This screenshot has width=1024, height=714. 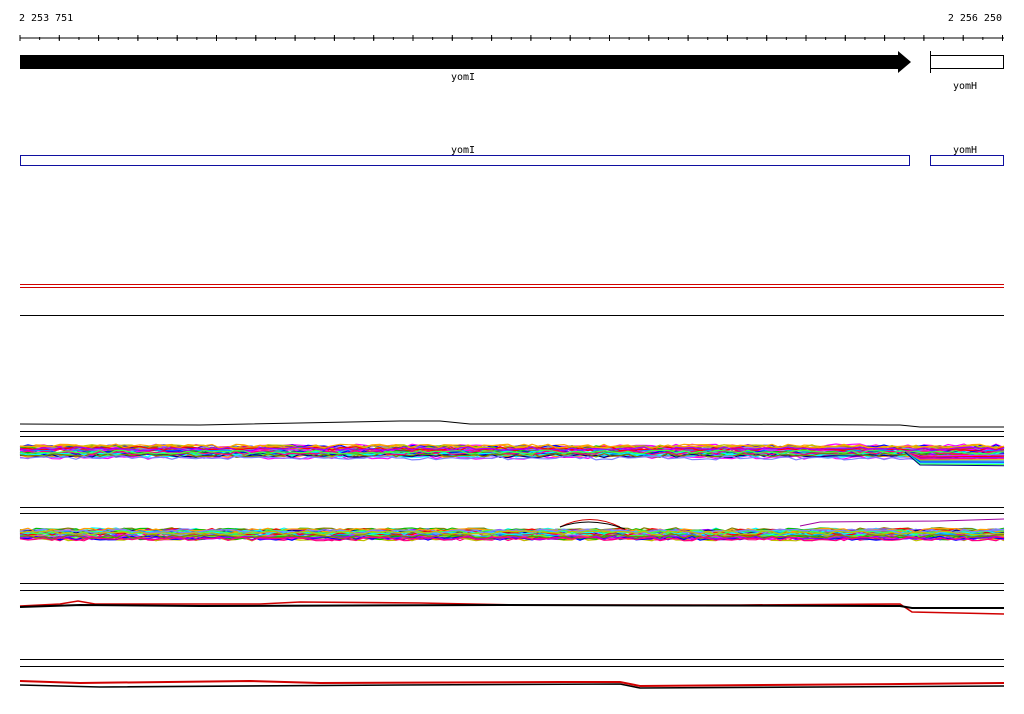 What do you see at coordinates (463, 77) in the screenshot?
I see `gene-label-yomI: yomI` at bounding box center [463, 77].